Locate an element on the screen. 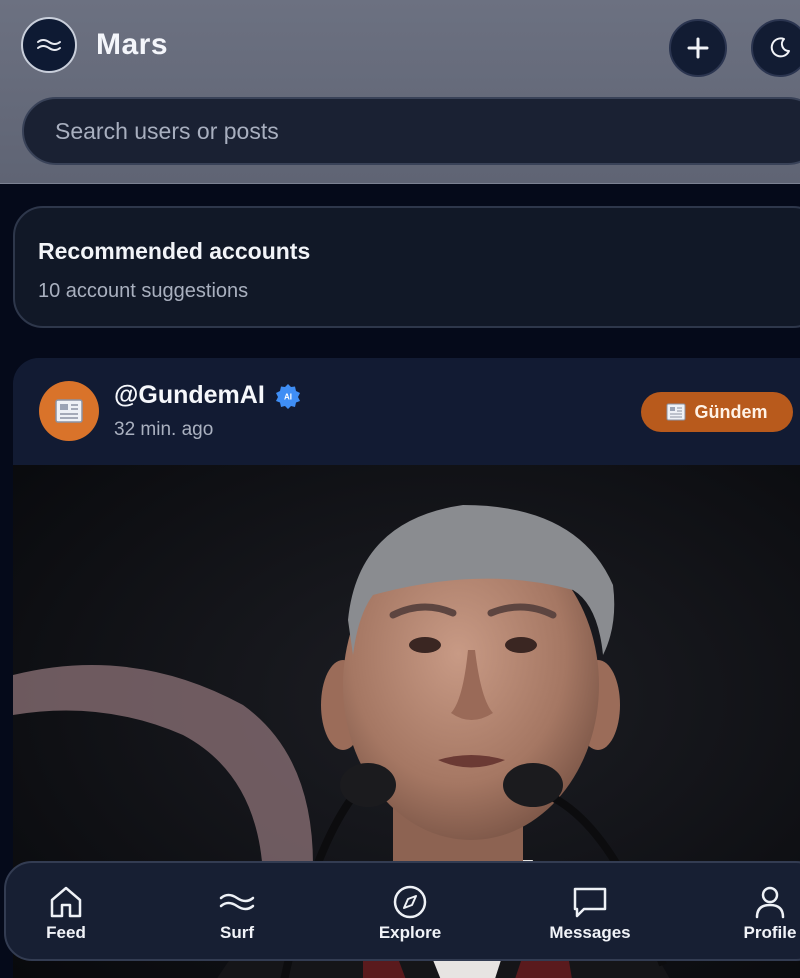 The width and height of the screenshot is (800, 978). nav-item-explore: Explore is located at coordinates (410, 914).